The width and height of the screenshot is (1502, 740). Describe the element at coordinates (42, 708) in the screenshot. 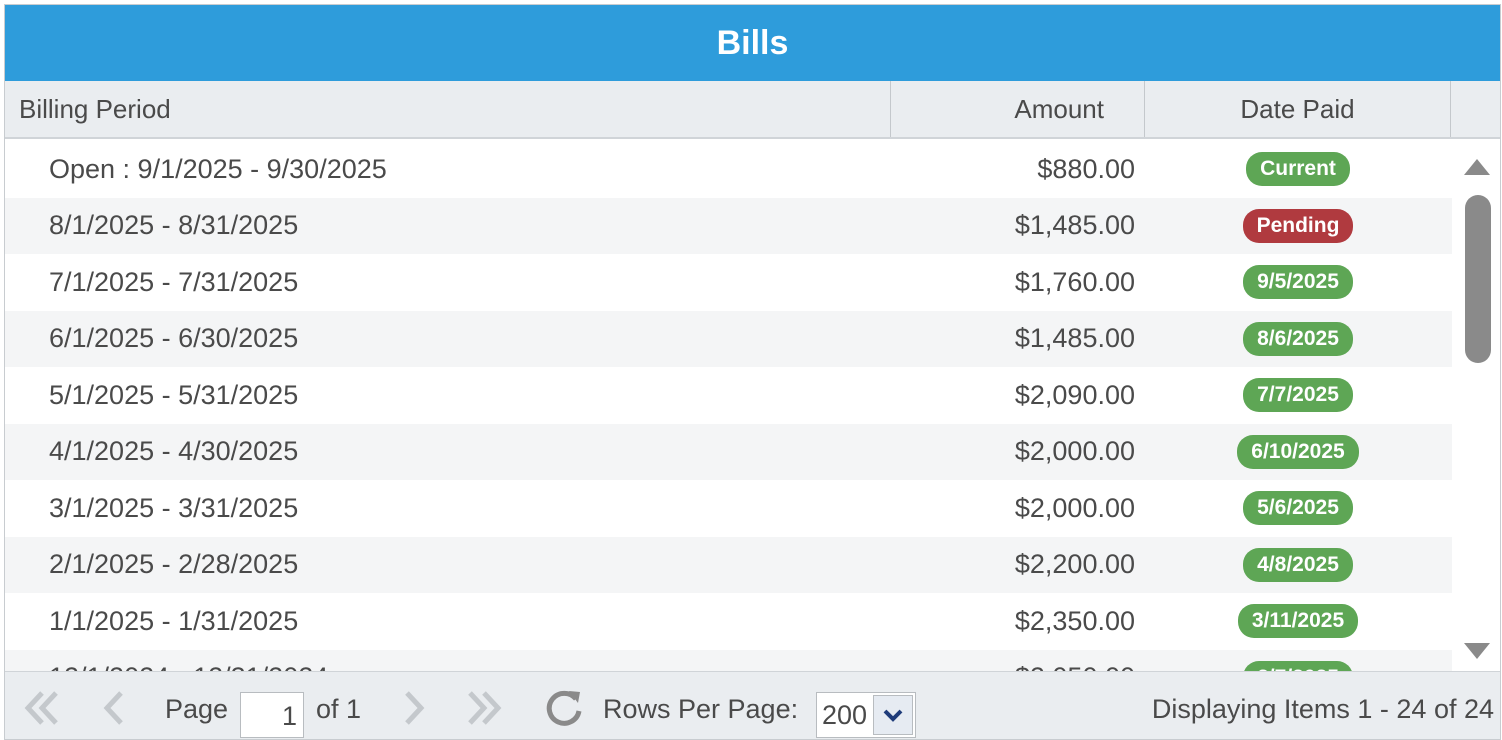

I see `double-chevron-left-icon` at that location.